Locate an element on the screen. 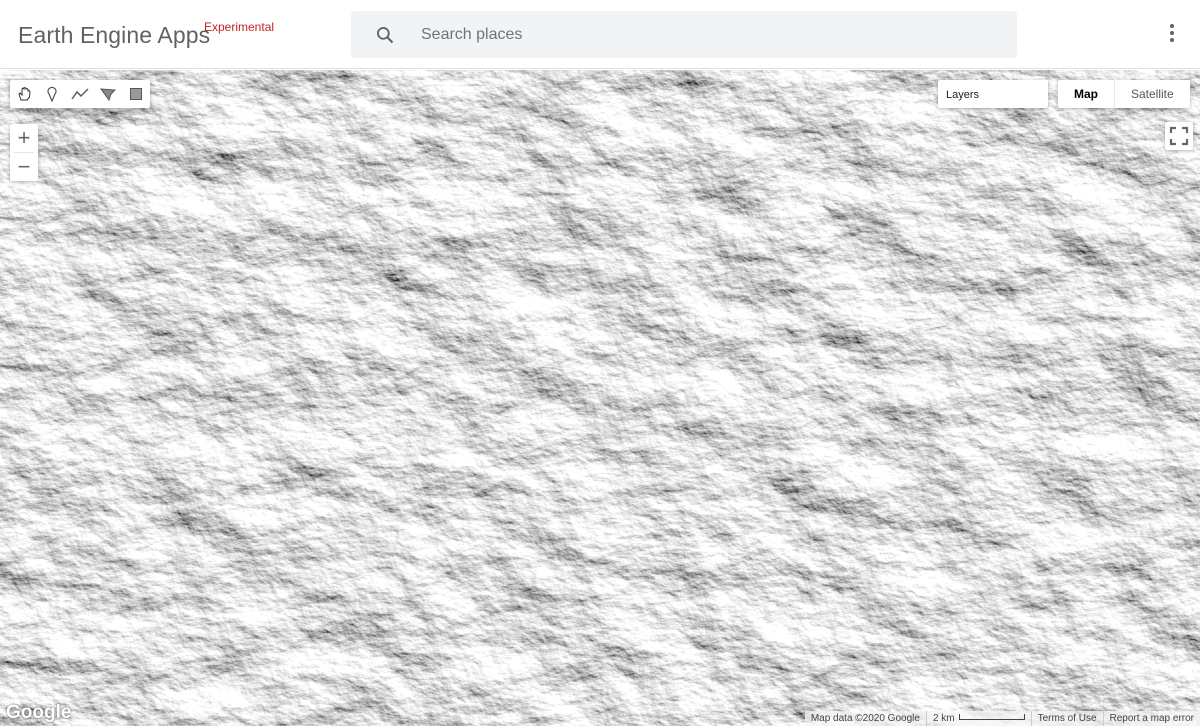 This screenshot has width=1200, height=726. search-box is located at coordinates (684, 34).